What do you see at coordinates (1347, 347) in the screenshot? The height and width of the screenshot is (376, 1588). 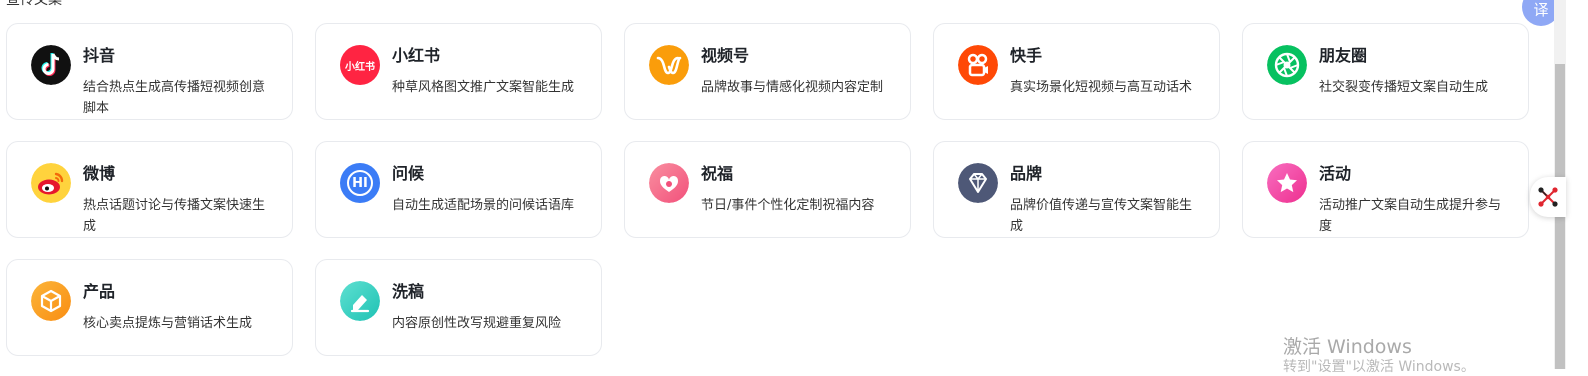 I see `windows-activation-title: 激活 Windows` at bounding box center [1347, 347].